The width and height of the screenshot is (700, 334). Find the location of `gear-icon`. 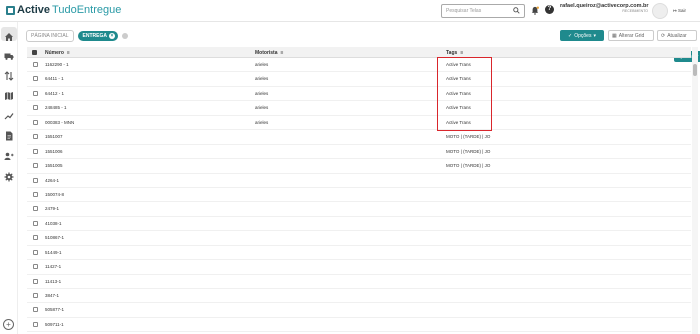

gear-icon is located at coordinates (9, 177).